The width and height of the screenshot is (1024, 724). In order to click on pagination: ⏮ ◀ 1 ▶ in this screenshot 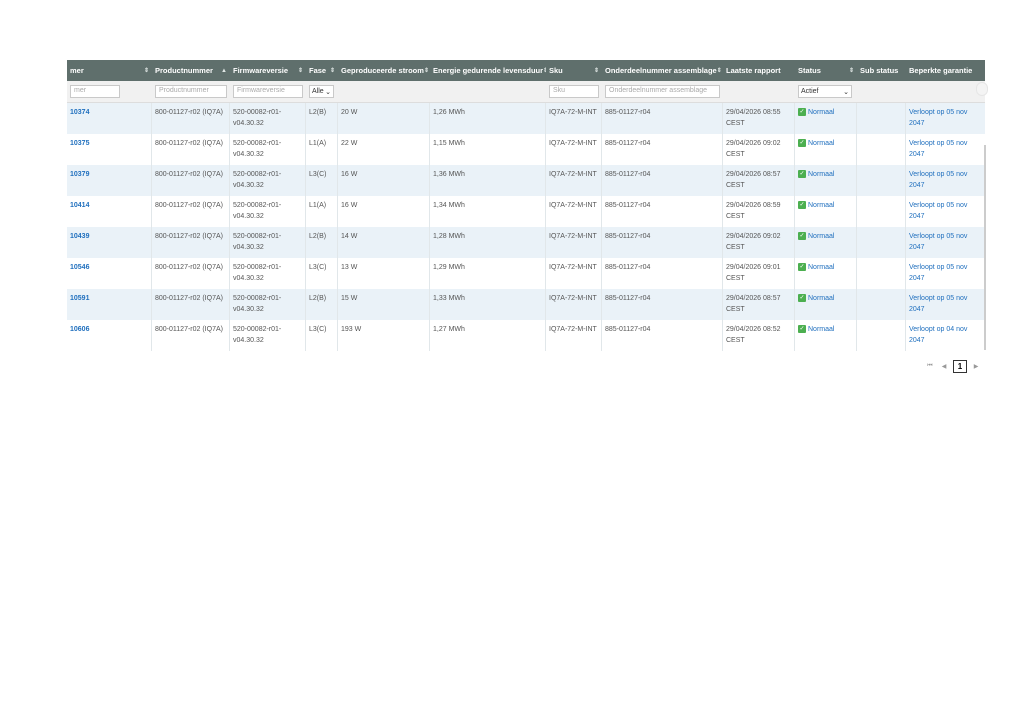, I will do `click(953, 366)`.